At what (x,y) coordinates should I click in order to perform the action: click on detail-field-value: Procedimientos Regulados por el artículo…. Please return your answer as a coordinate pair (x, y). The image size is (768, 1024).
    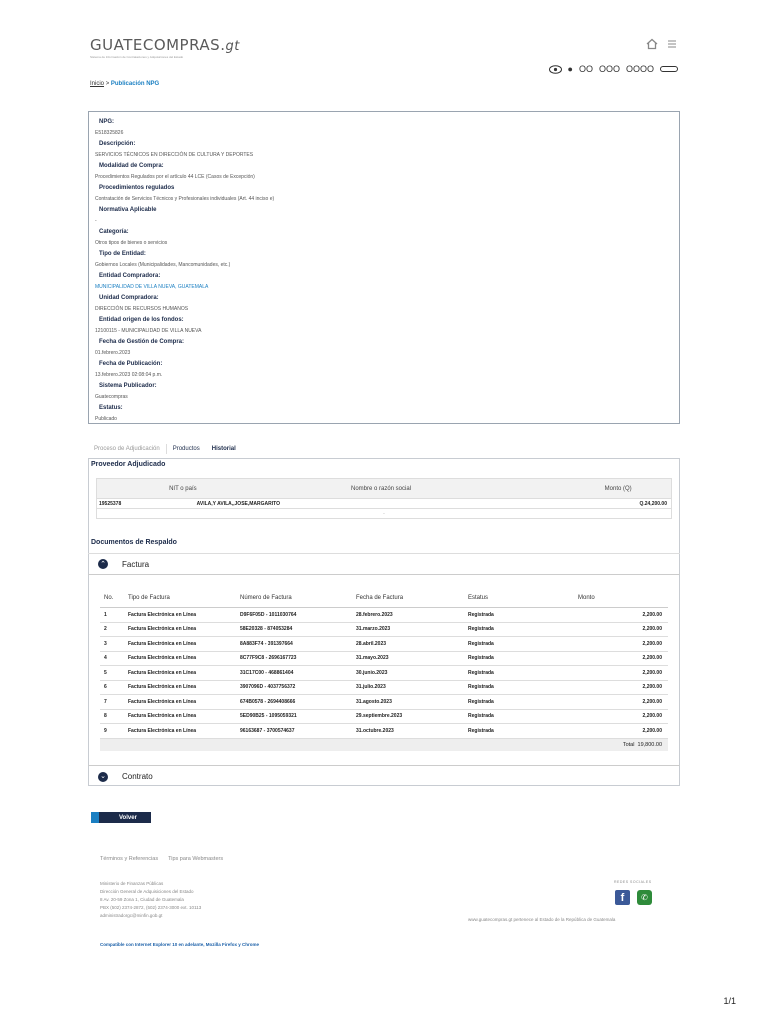
    Looking at the image, I should click on (175, 177).